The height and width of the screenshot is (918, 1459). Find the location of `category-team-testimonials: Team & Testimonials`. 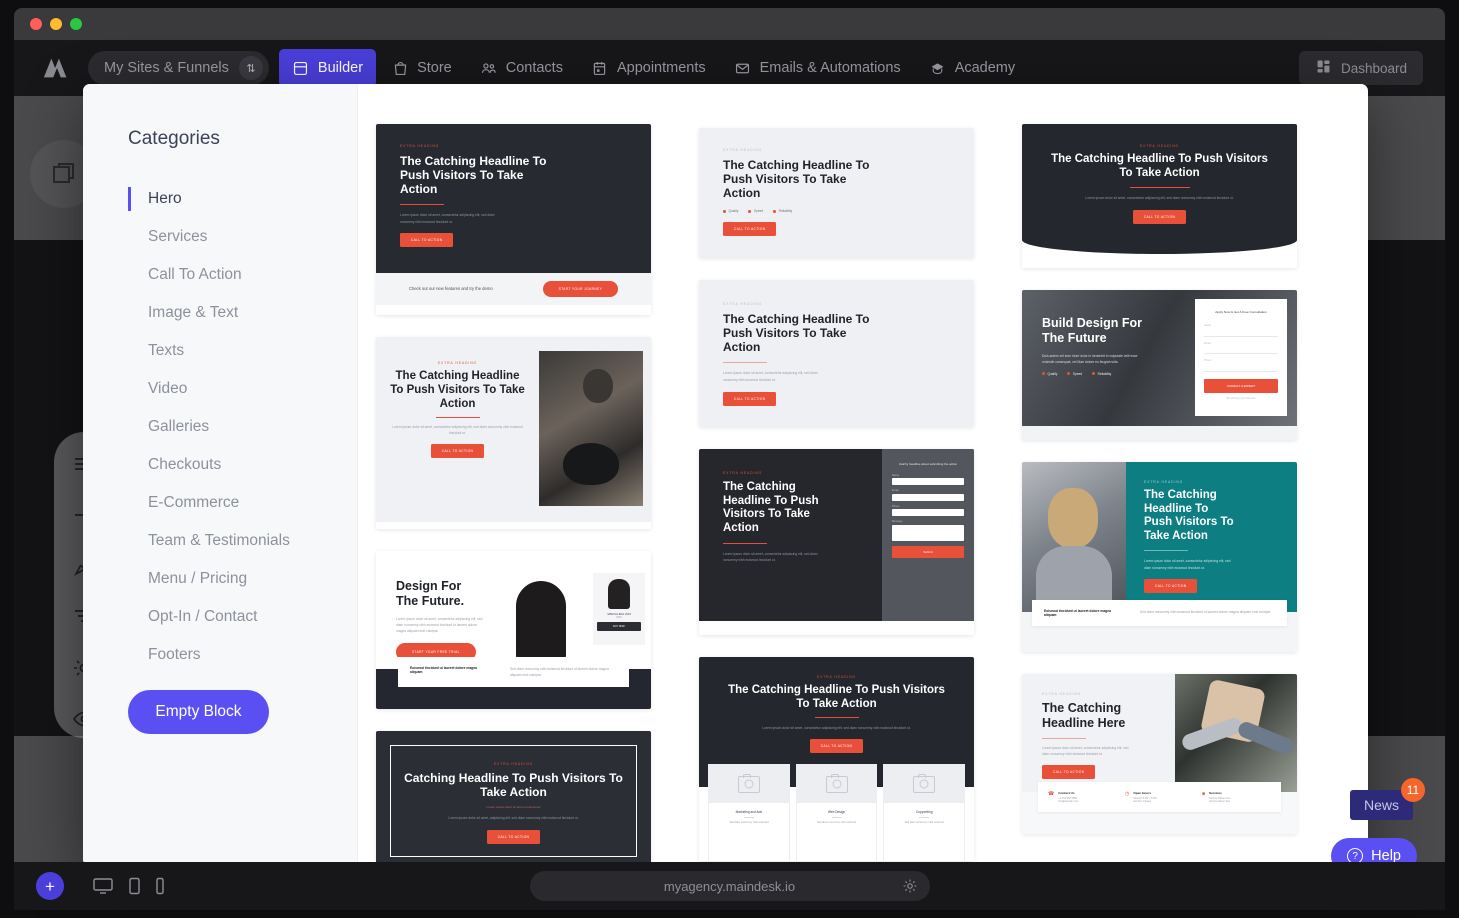

category-team-testimonials: Team & Testimonials is located at coordinates (242, 541).